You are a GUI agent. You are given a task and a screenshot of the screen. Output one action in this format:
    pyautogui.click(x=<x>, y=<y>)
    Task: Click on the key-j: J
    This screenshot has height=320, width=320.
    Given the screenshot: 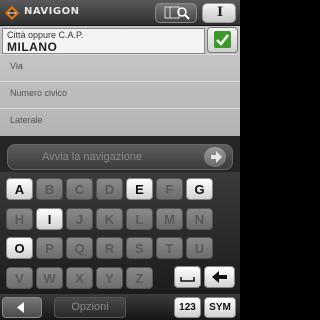 What is the action you would take?
    pyautogui.click(x=79, y=219)
    